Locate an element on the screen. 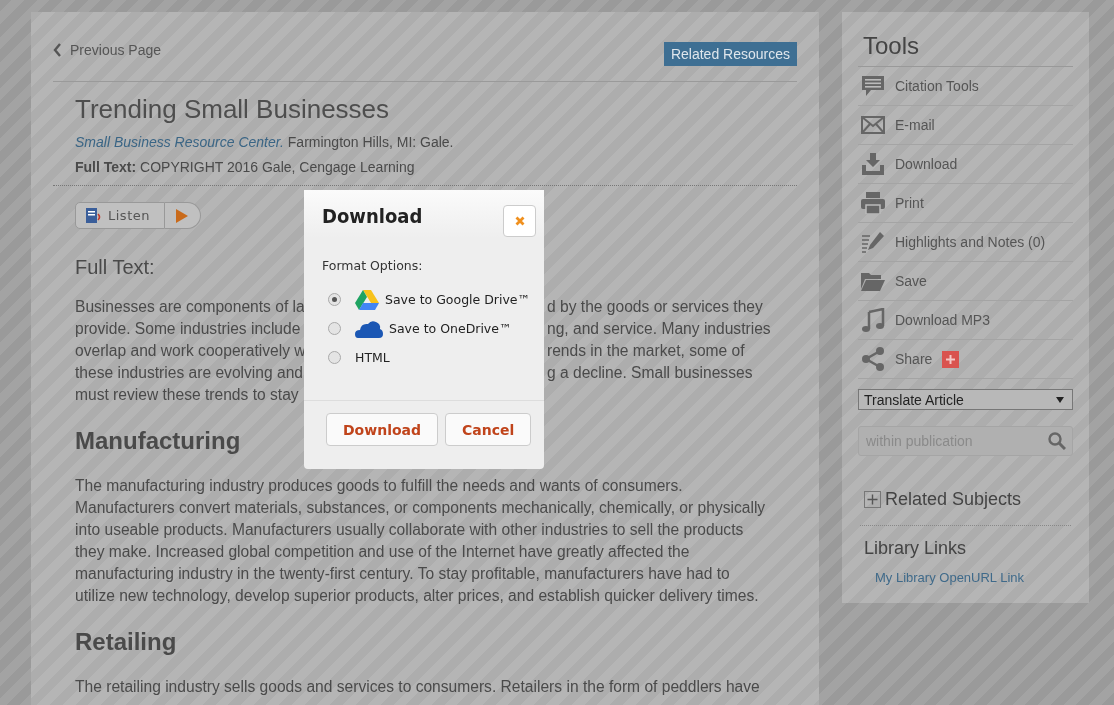 This screenshot has width=1114, height=705. play-icon is located at coordinates (182, 215).